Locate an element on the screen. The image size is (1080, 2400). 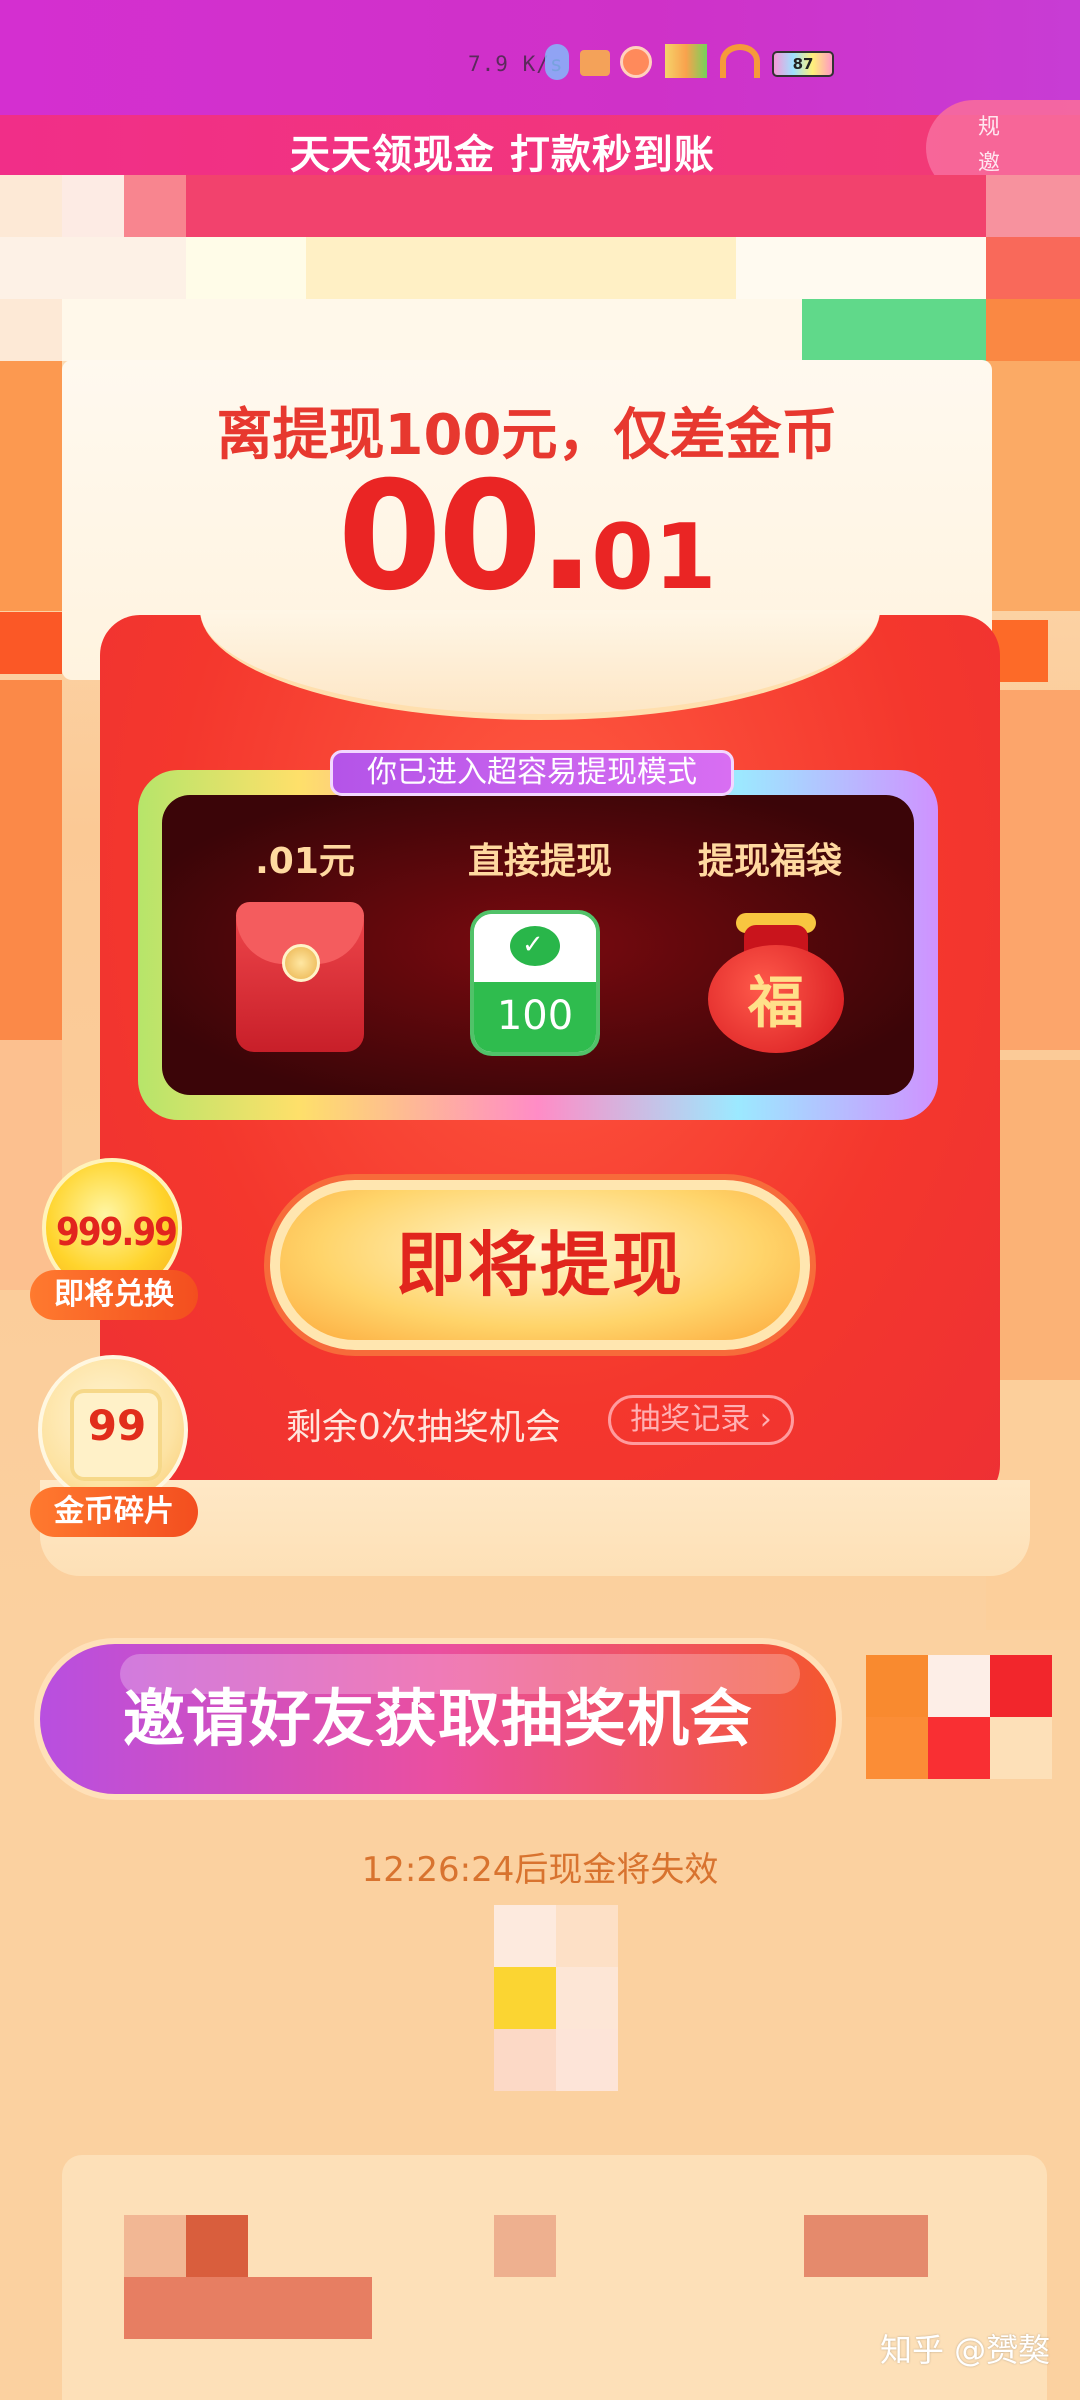
invite-friends-button: 邀请好友获取抽奖机会 is located at coordinates (438, 1719).